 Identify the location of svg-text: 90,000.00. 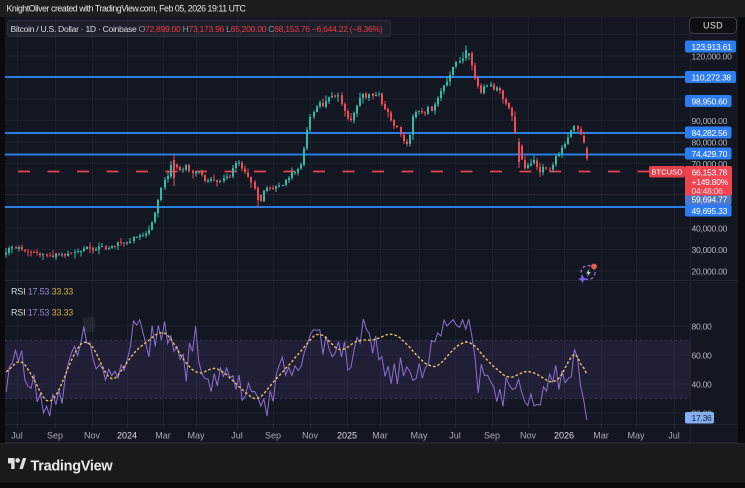
(710, 121).